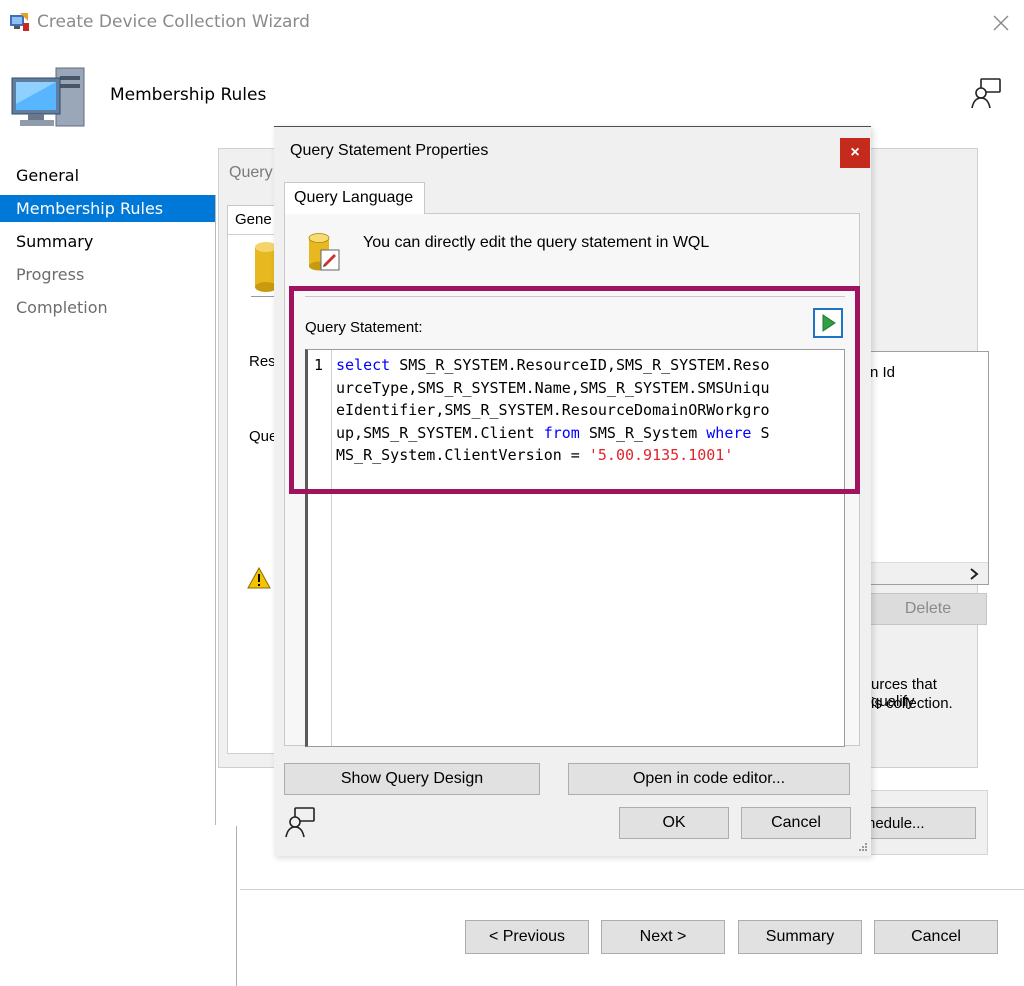  What do you see at coordinates (1001, 23) in the screenshot?
I see `wizard-close-icon` at bounding box center [1001, 23].